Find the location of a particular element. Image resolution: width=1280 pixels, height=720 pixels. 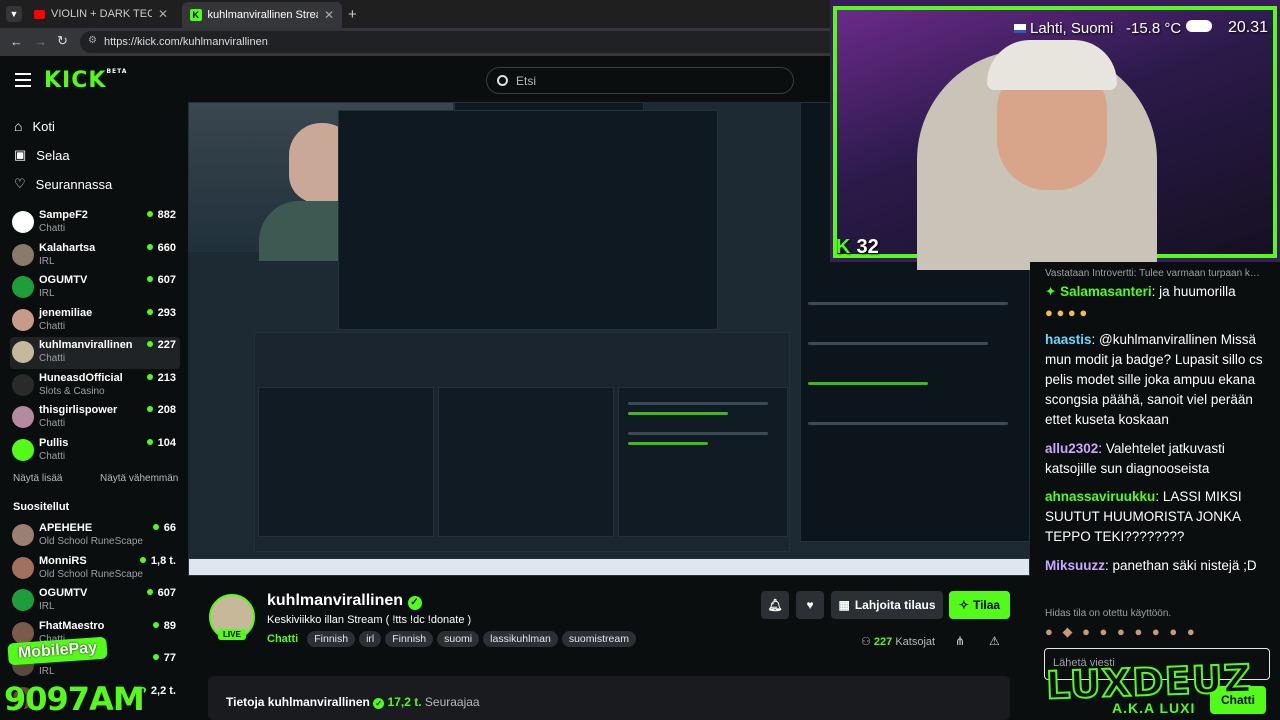

channel-item: Kalahartsa IRL 660 is located at coordinates (95, 256).